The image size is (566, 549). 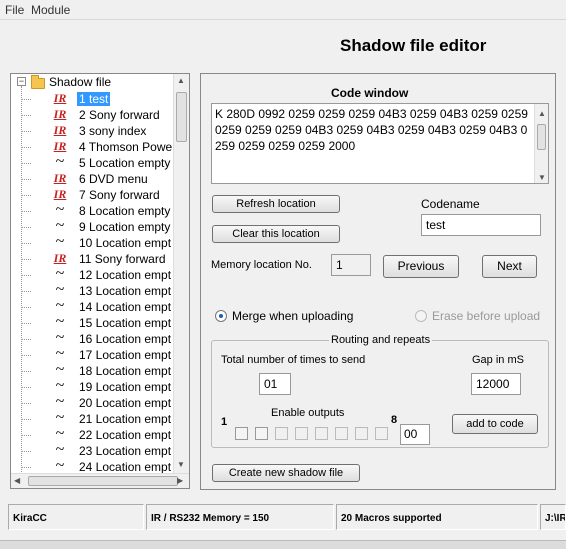 I want to click on tree-item: ~15 Location empt, so click(x=105, y=322).